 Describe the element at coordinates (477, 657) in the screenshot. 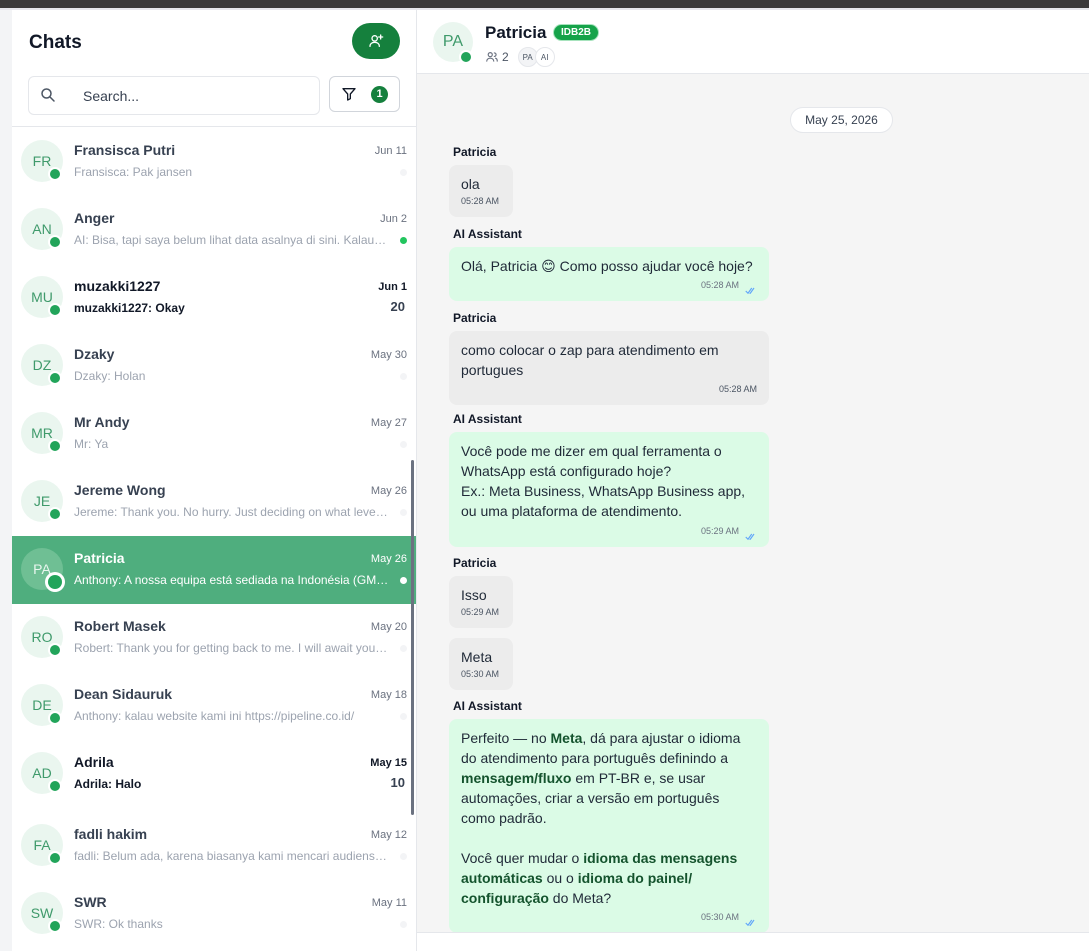

I see `message-text: Meta` at that location.